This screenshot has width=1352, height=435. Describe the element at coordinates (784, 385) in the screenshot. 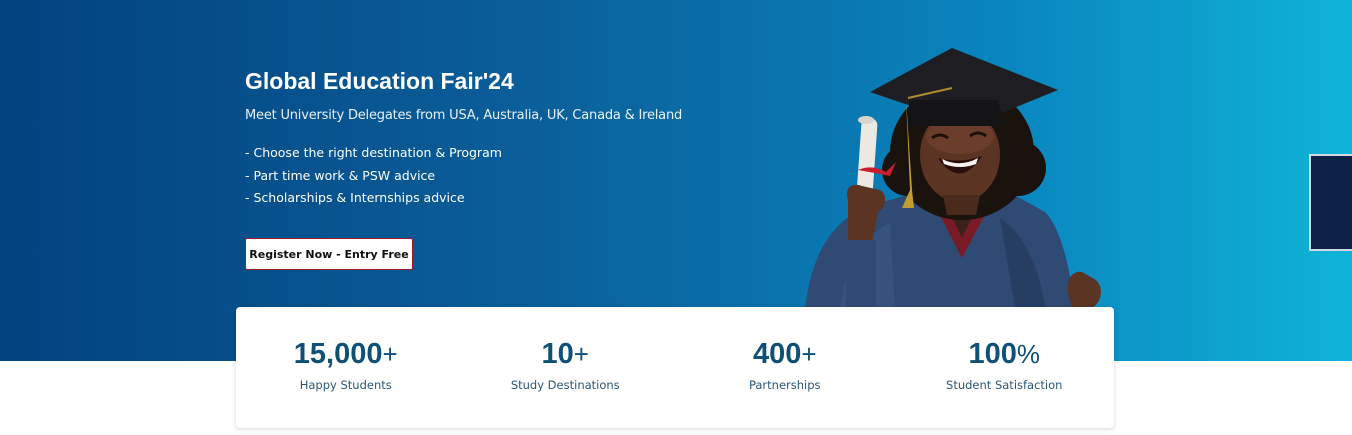

I see `stat-label: Partnerships` at that location.